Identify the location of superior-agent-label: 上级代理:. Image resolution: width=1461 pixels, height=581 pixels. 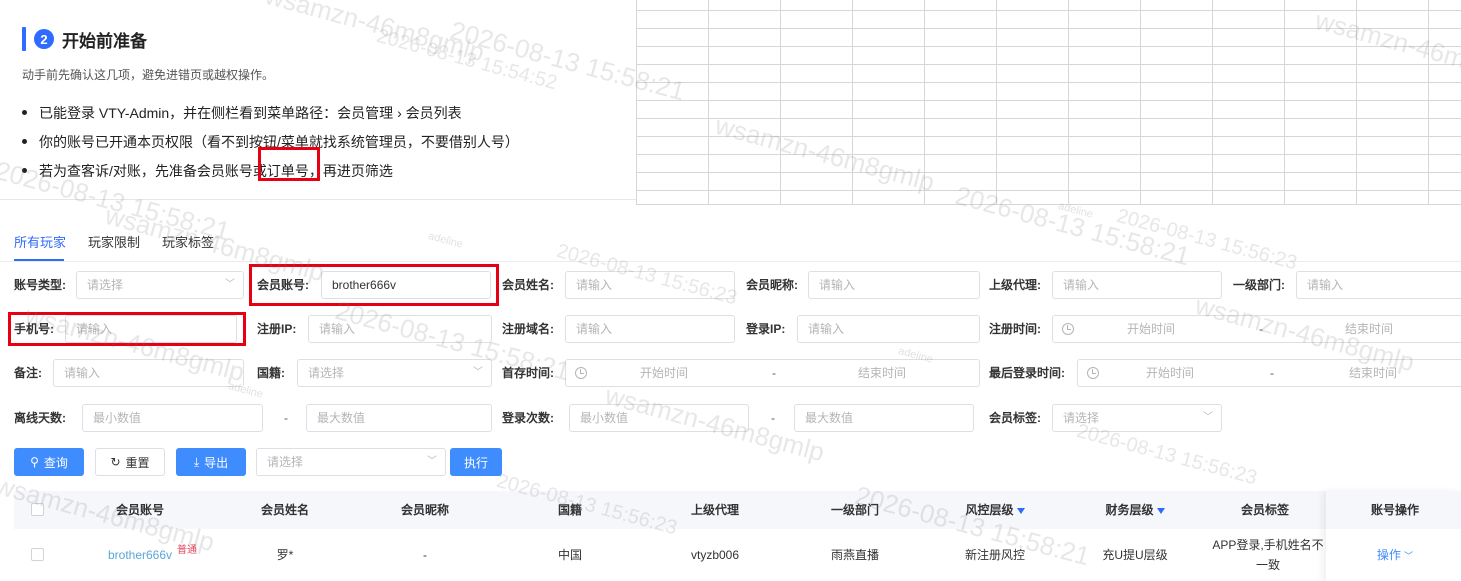
(1015, 285).